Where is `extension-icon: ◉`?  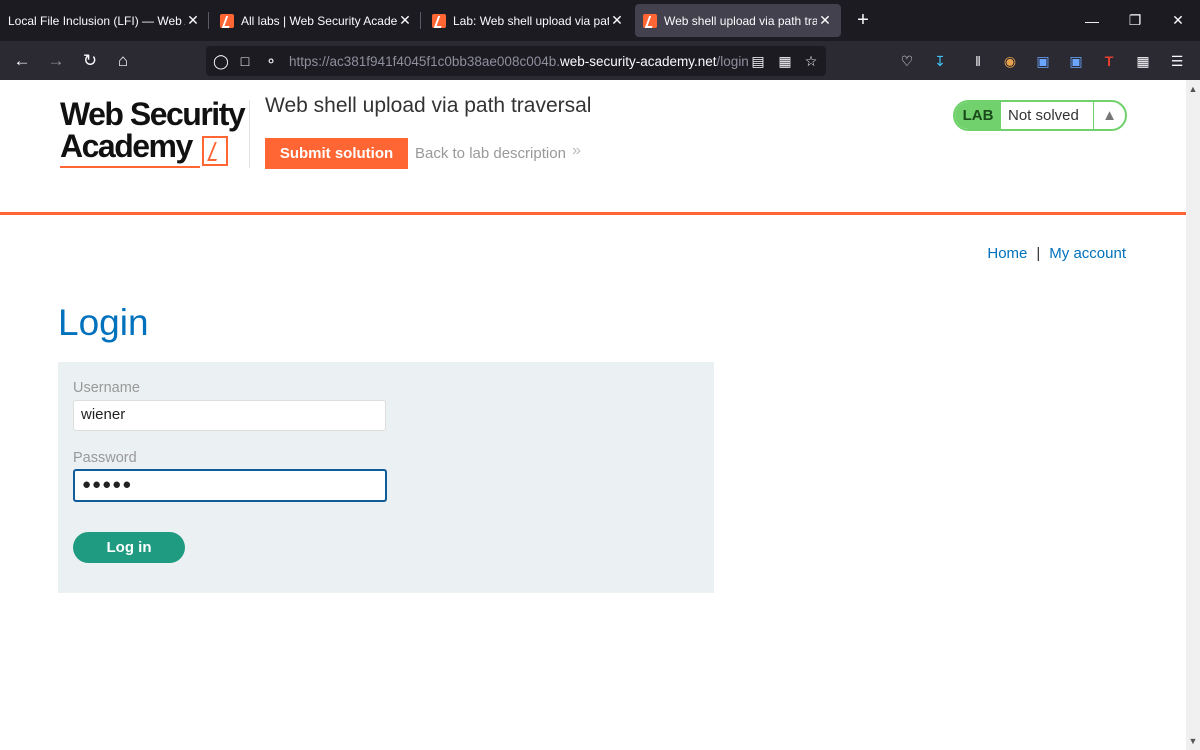 extension-icon: ◉ is located at coordinates (1010, 61).